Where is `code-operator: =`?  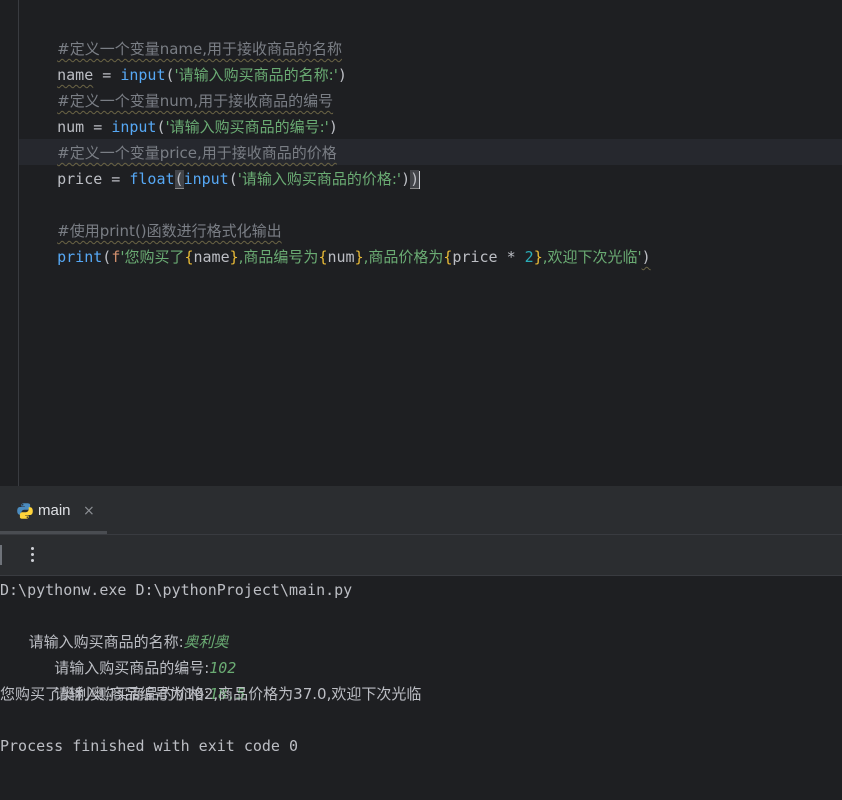
code-operator: = is located at coordinates (116, 179).